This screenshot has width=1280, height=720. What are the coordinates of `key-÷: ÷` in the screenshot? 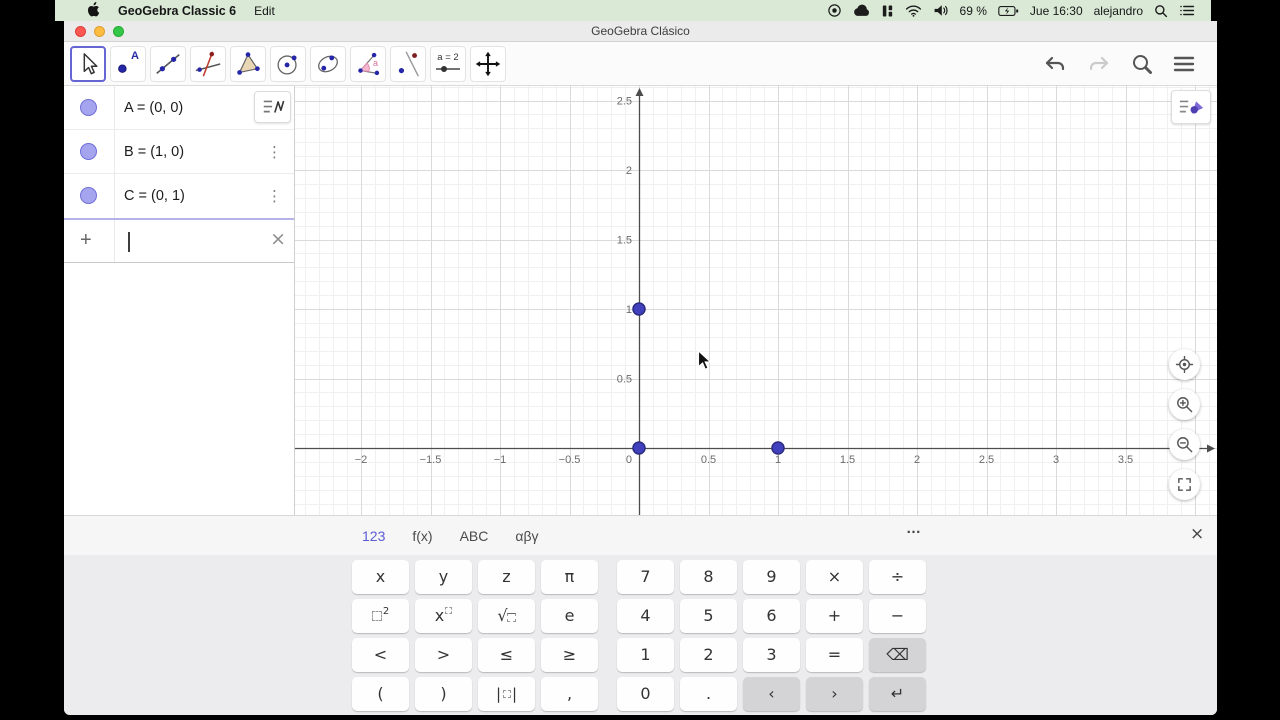 It's located at (897, 577).